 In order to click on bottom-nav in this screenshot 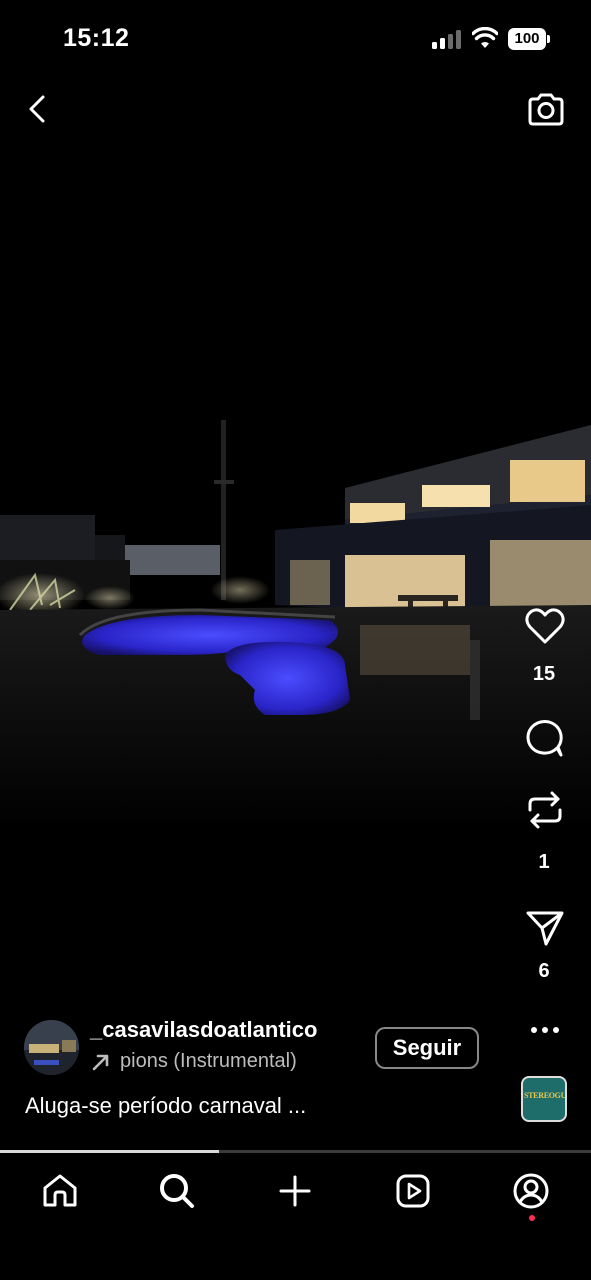, I will do `click(295, 1216)`.